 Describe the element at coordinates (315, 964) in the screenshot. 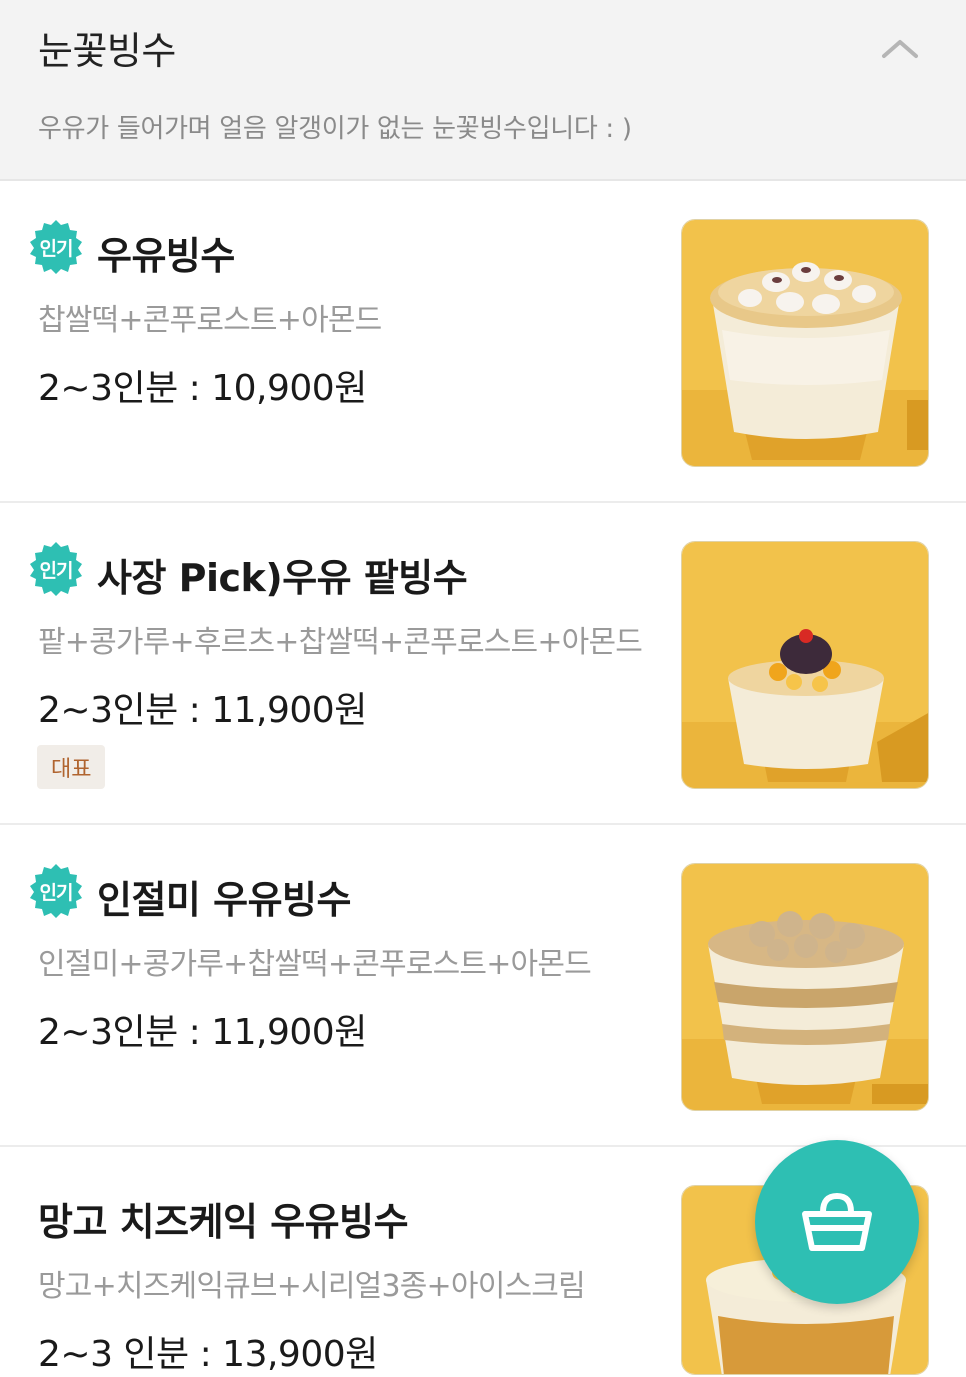

I see `item-description: 인절미+콩가루+찹쌀떡+콘푸로스트+아몬드` at that location.